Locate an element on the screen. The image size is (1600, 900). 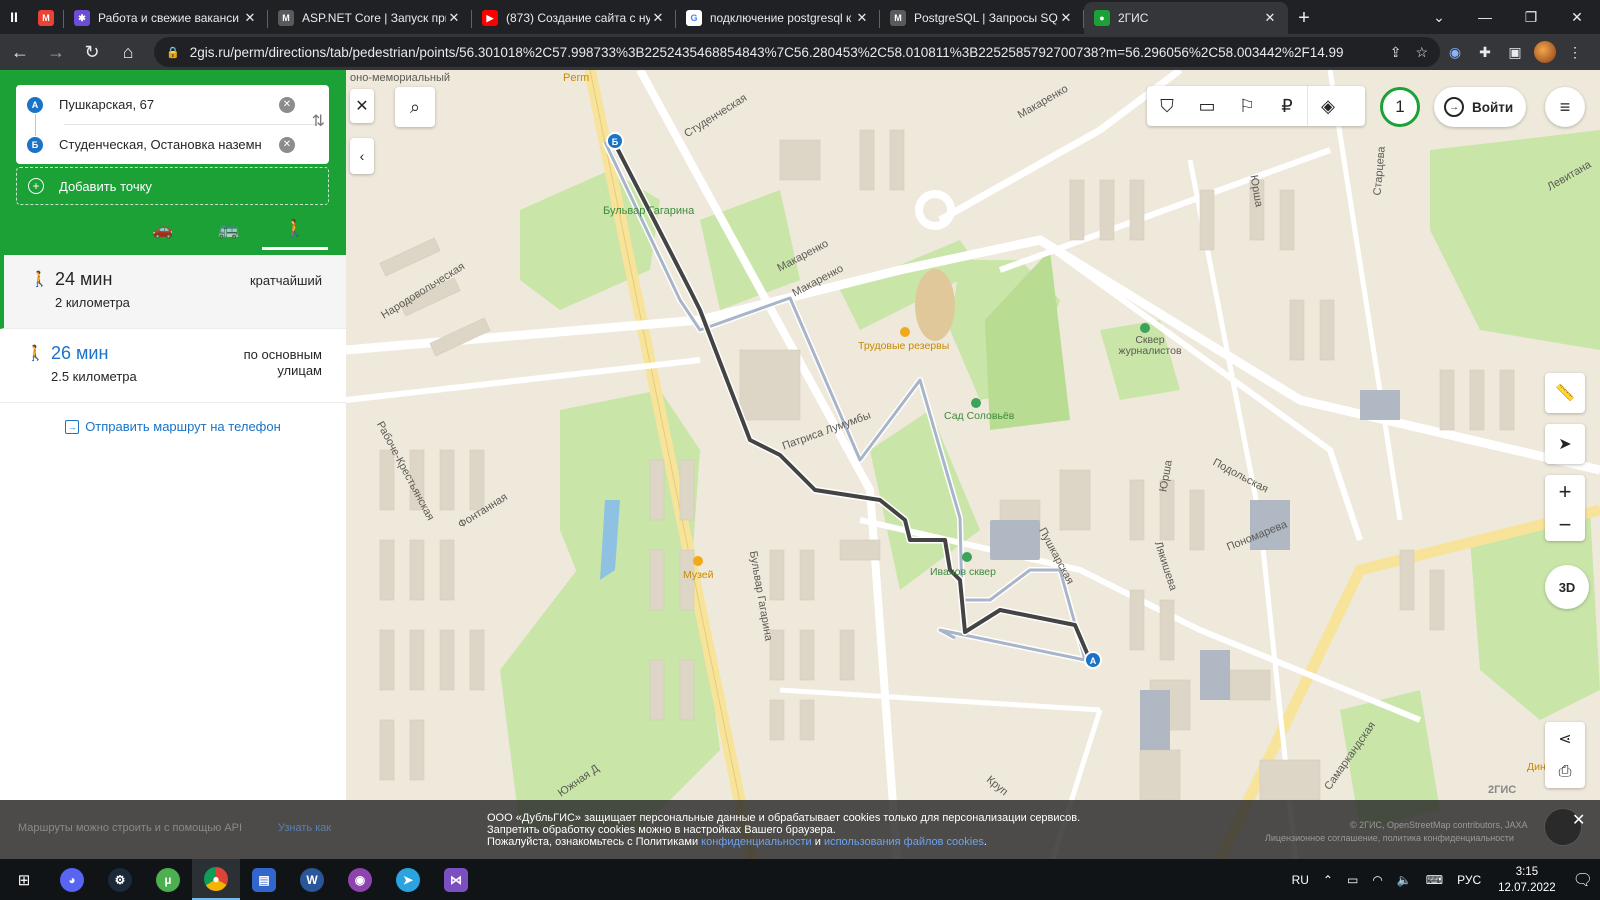
close-window-icon: ✕ is located at coordinates (1577, 17).